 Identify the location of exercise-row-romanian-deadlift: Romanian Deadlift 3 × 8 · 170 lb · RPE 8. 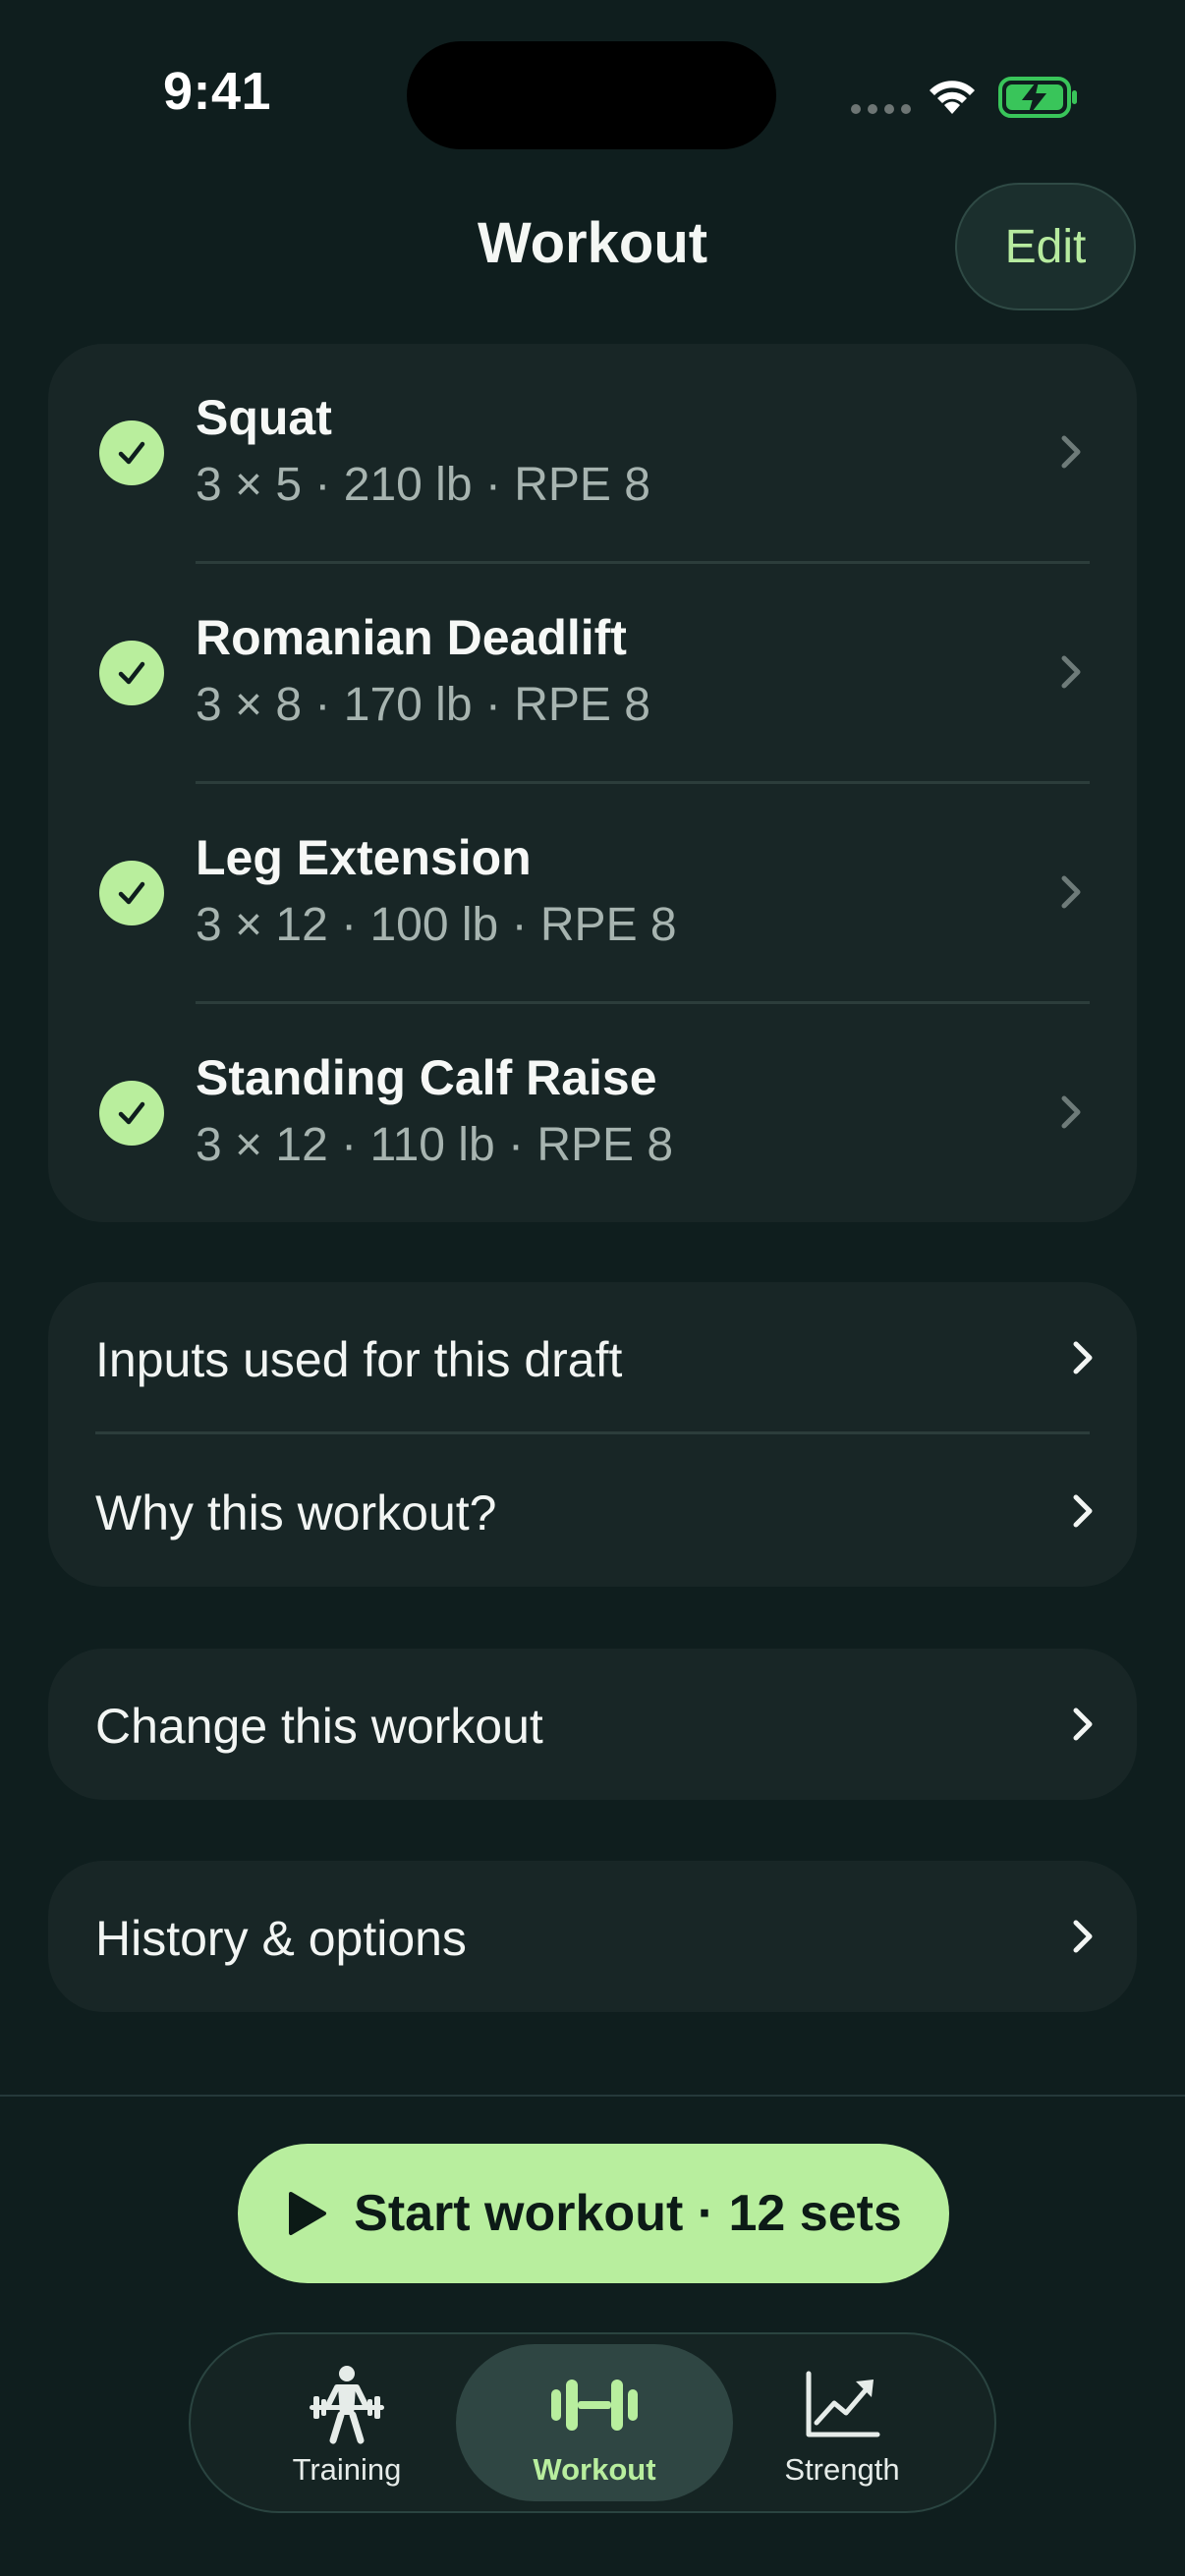
(592, 674).